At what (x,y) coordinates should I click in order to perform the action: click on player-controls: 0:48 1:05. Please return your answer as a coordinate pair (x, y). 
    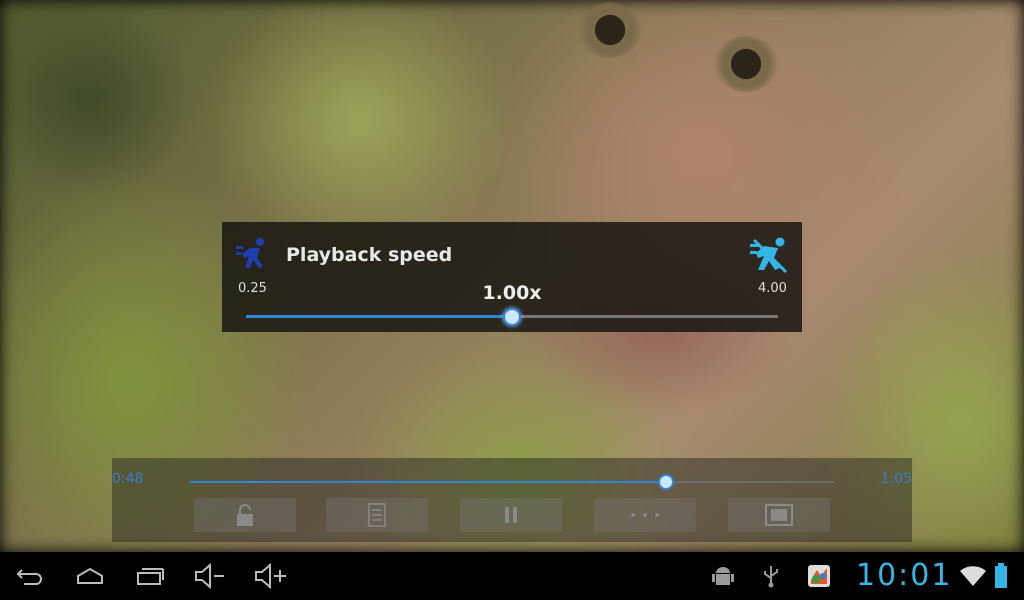
    Looking at the image, I should click on (512, 500).